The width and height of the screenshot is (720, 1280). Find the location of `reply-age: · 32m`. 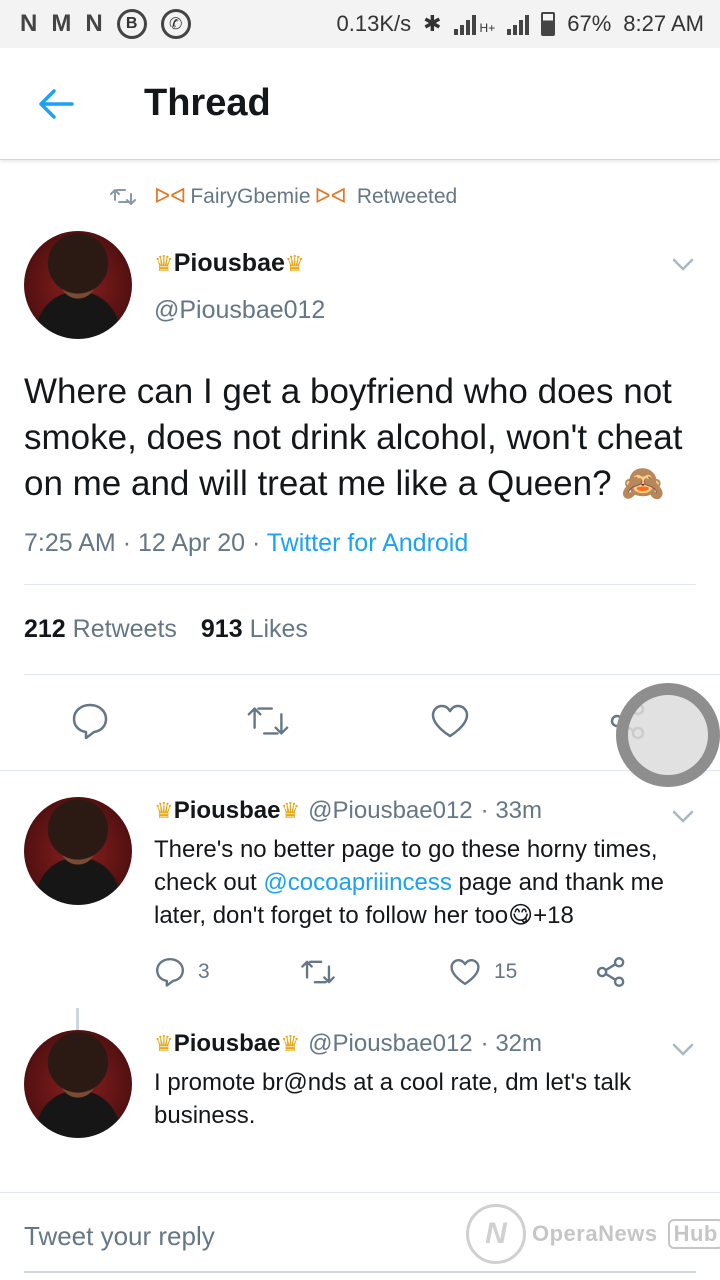

reply-age: · 32m is located at coordinates (511, 1043).